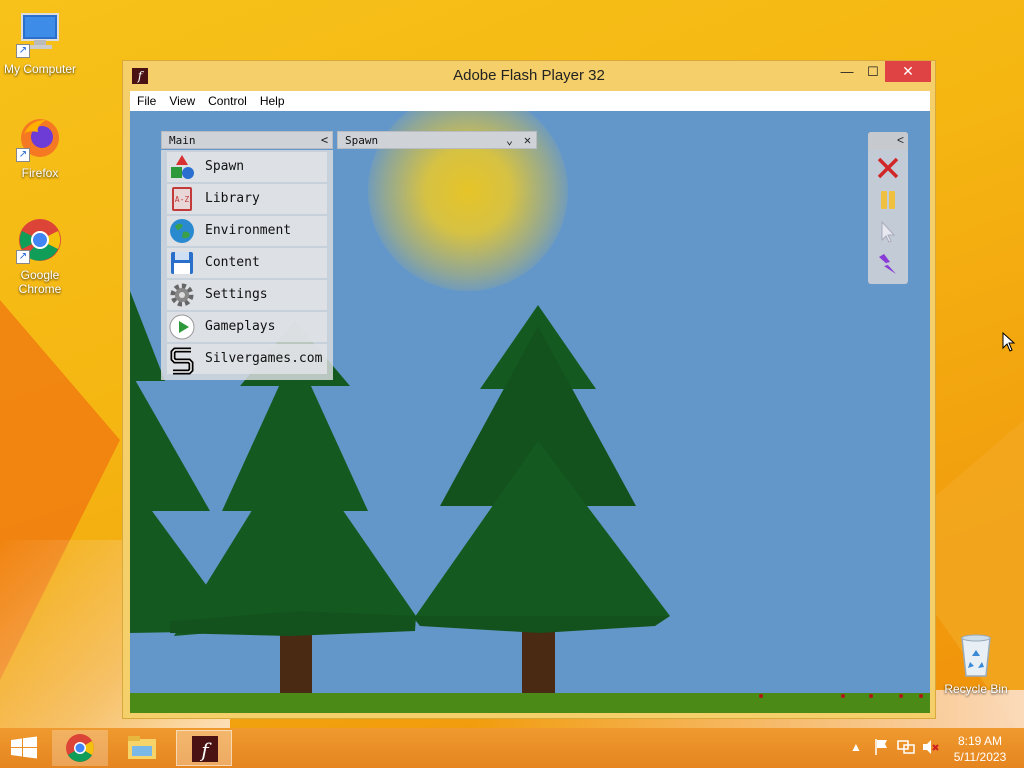  What do you see at coordinates (181, 99) in the screenshot?
I see `menu-view: View` at bounding box center [181, 99].